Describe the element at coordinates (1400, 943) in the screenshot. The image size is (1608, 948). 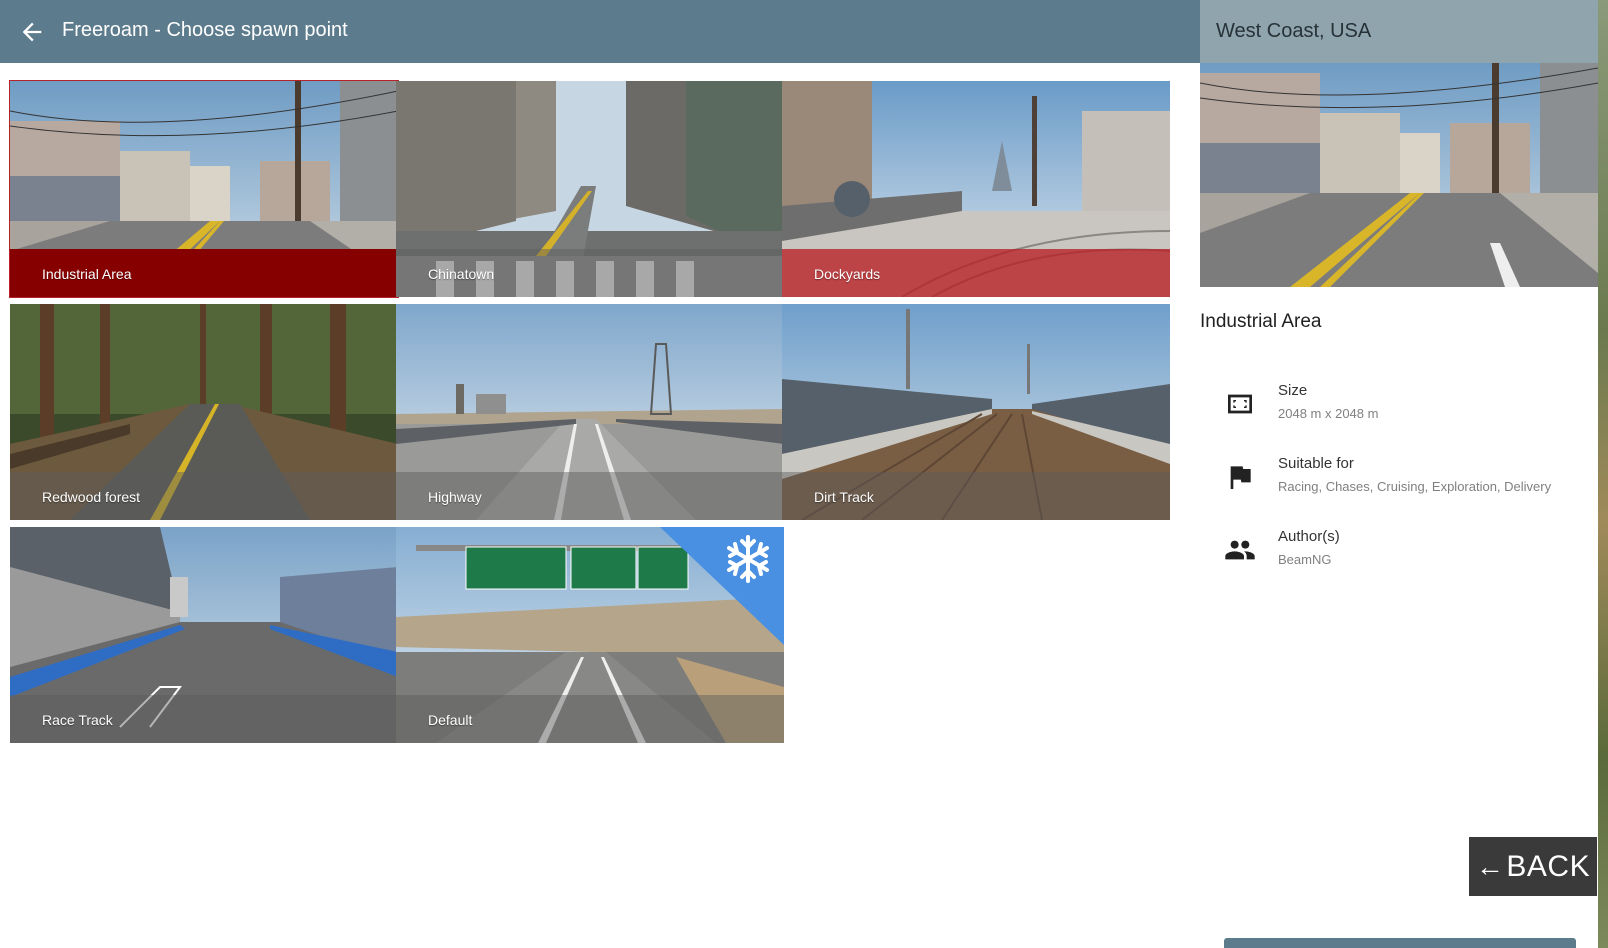
I see `panel-action-bar` at that location.